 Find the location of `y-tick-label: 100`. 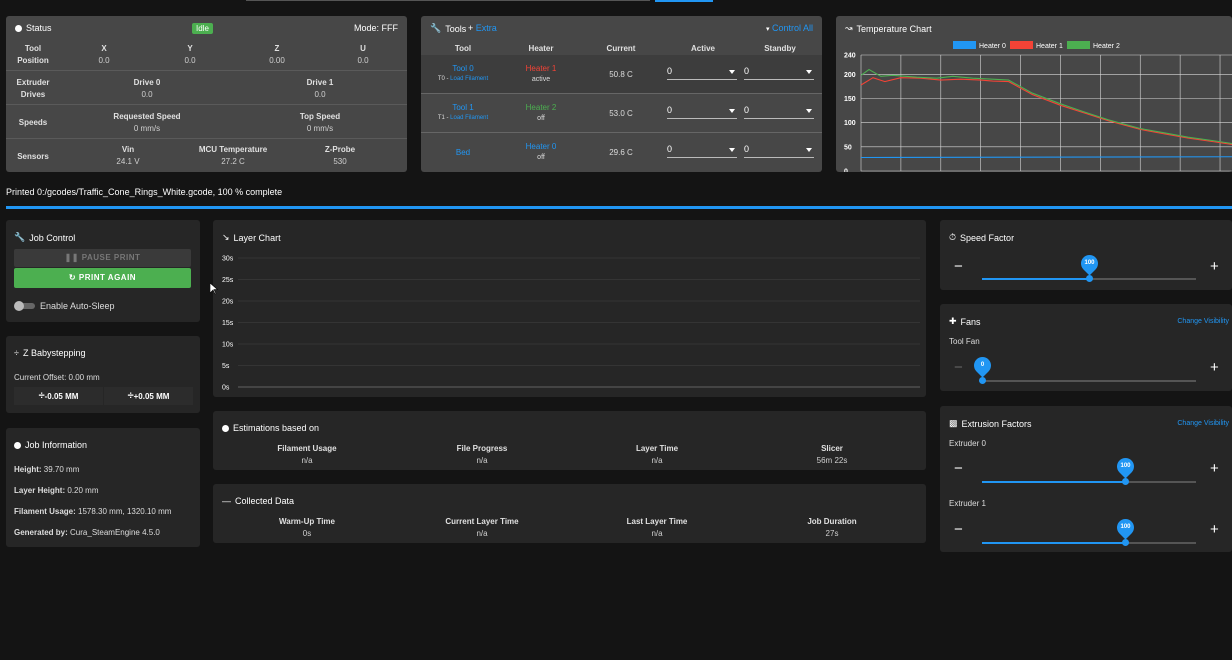

y-tick-label: 100 is located at coordinates (850, 123).